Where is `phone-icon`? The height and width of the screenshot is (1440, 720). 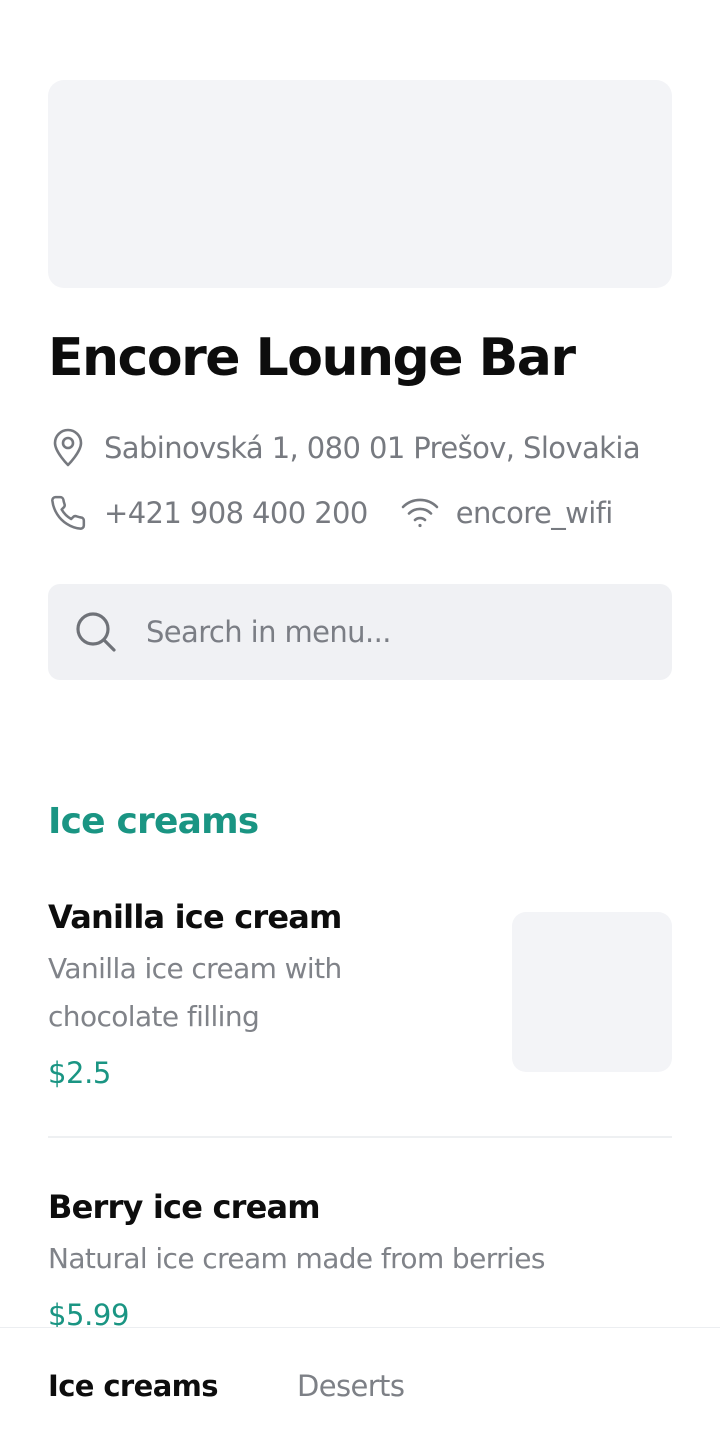
phone-icon is located at coordinates (68, 513).